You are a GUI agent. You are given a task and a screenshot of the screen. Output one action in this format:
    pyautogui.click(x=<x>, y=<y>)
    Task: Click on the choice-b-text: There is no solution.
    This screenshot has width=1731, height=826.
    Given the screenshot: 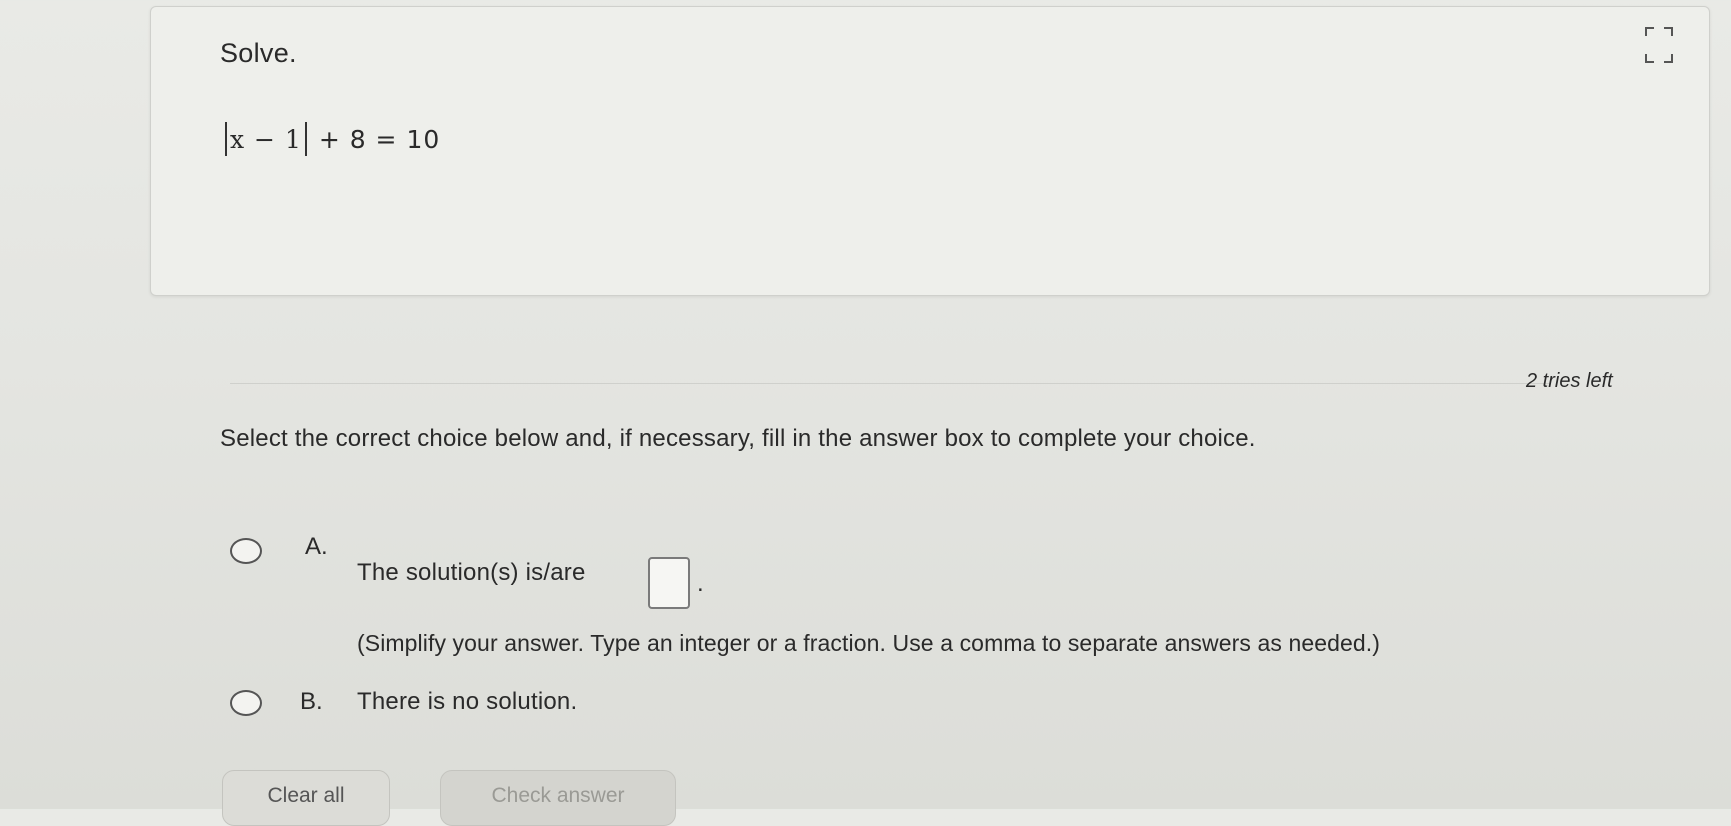 What is the action you would take?
    pyautogui.click(x=467, y=701)
    